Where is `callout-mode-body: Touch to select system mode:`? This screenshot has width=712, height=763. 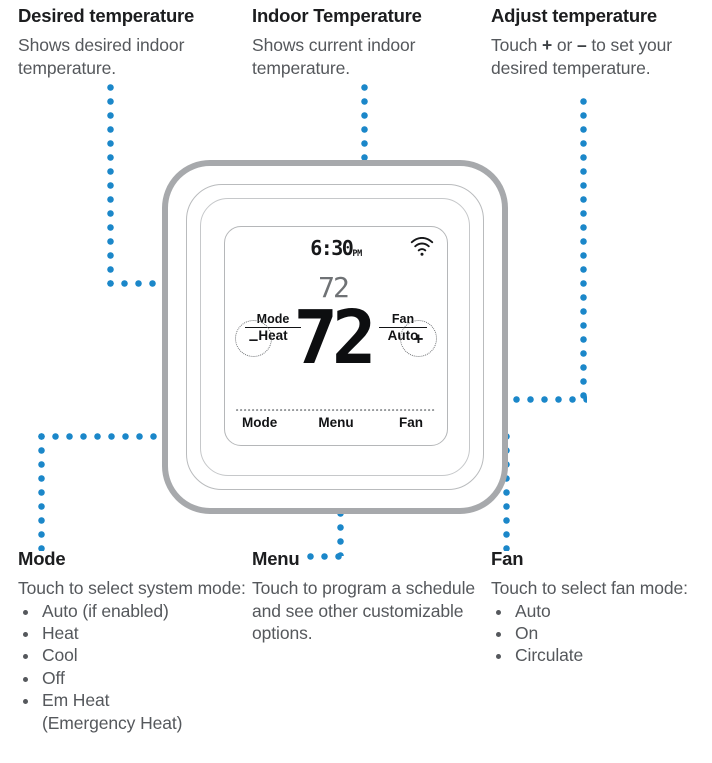
callout-mode-body: Touch to select system mode: is located at coordinates (132, 588).